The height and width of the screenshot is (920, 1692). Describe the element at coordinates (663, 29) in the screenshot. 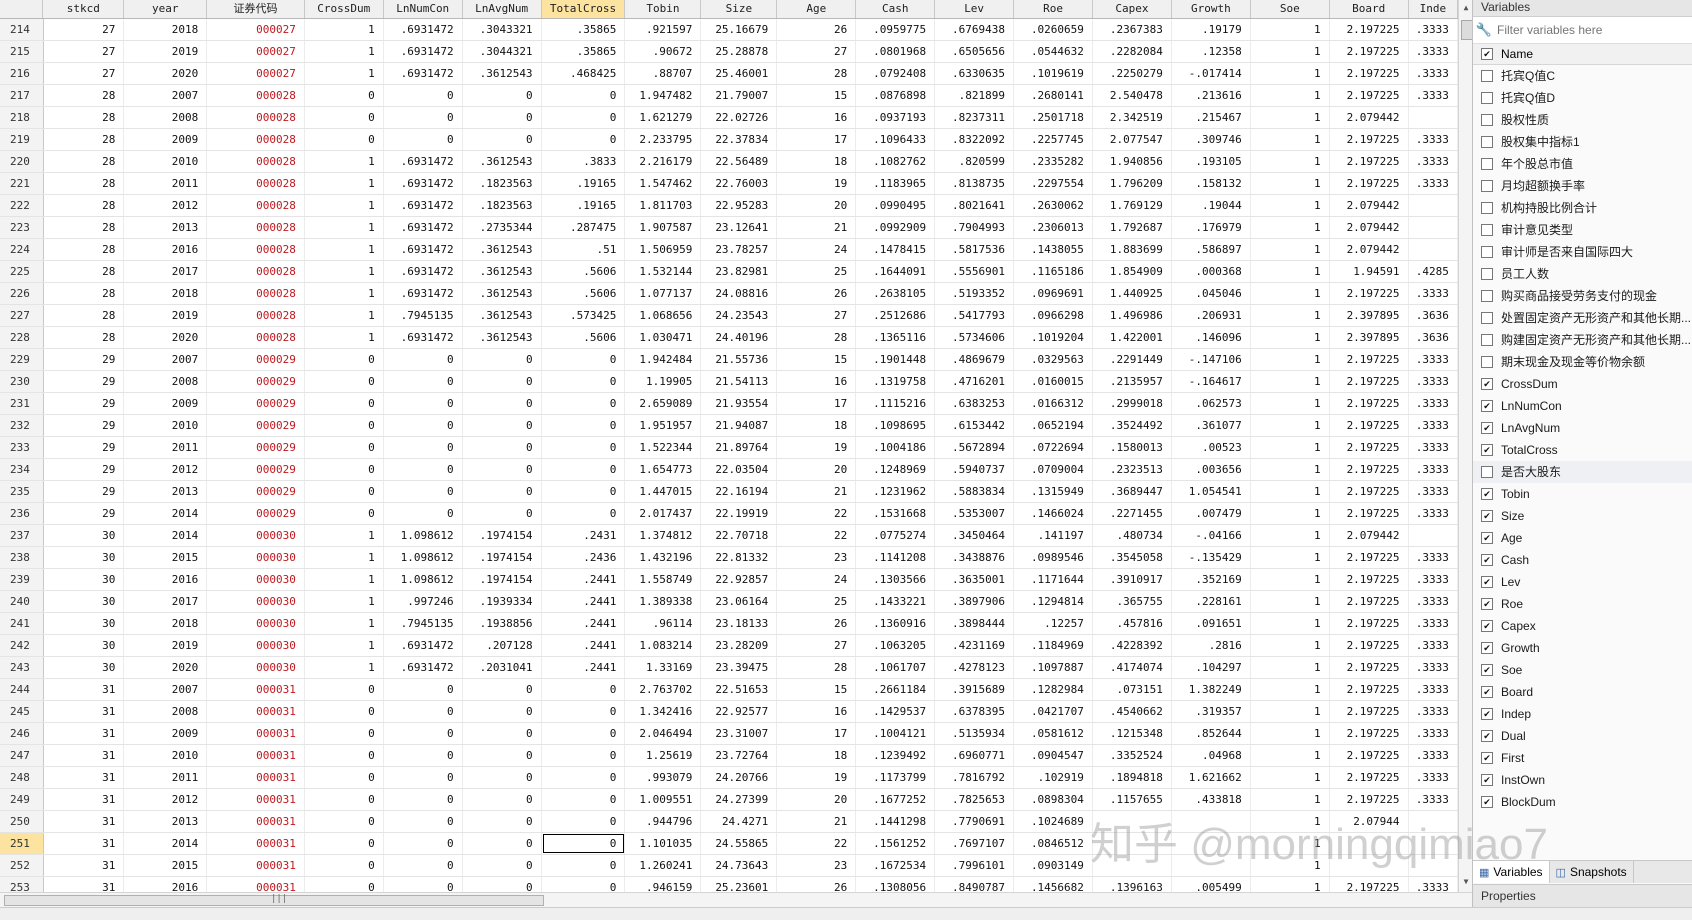

I see `table-cell: .921597` at that location.